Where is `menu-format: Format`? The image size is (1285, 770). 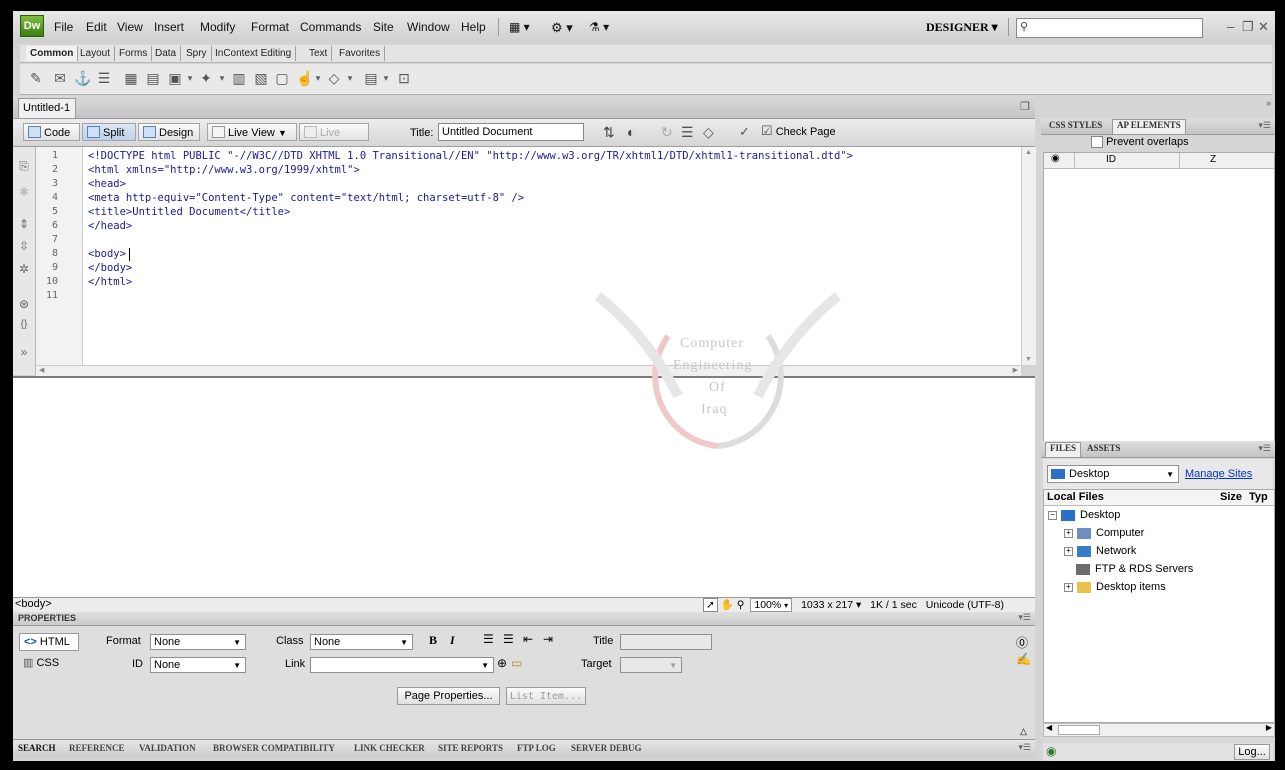
menu-format: Format is located at coordinates (270, 27).